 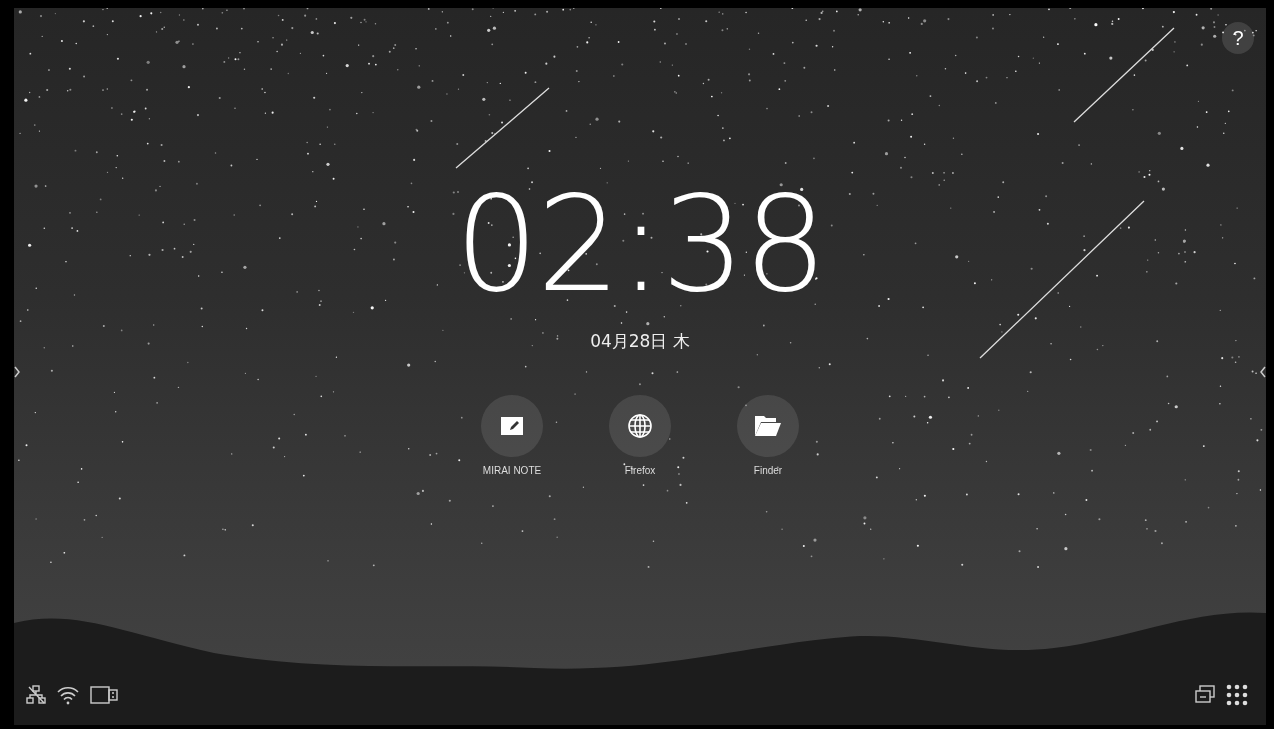 What do you see at coordinates (36, 695) in the screenshot?
I see `network-disconnected-icon` at bounding box center [36, 695].